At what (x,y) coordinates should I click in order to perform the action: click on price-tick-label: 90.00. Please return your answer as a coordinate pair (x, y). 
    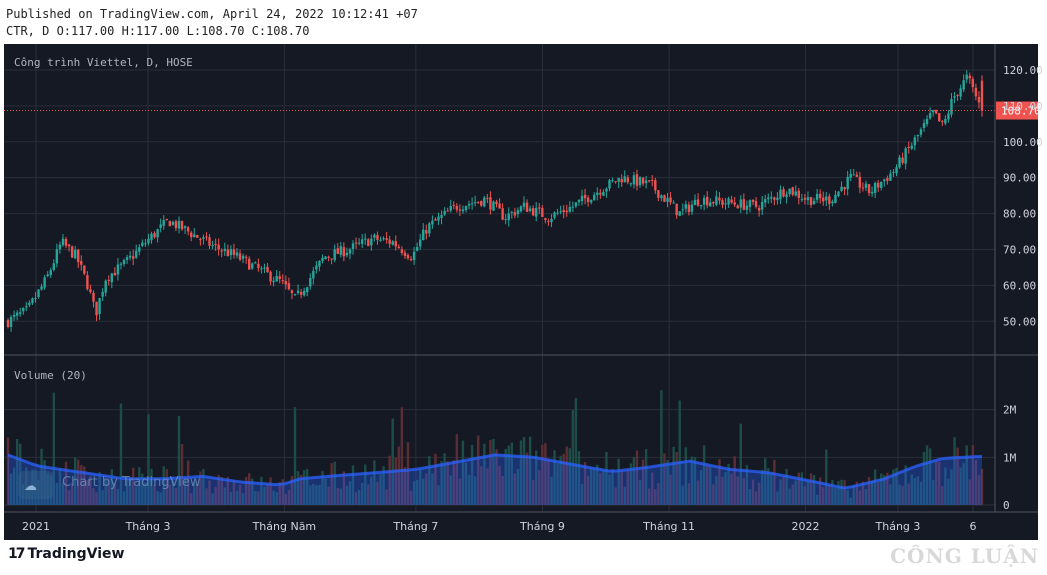
    Looking at the image, I should click on (1019, 178).